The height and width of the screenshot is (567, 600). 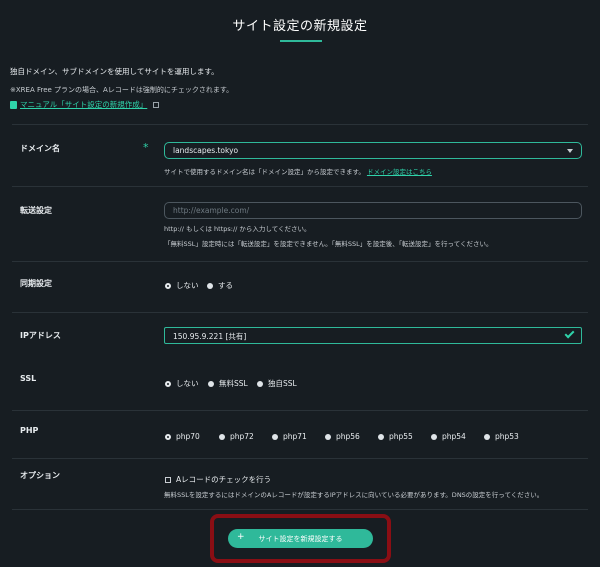 What do you see at coordinates (507, 436) in the screenshot?
I see `php-option-label: php53` at bounding box center [507, 436].